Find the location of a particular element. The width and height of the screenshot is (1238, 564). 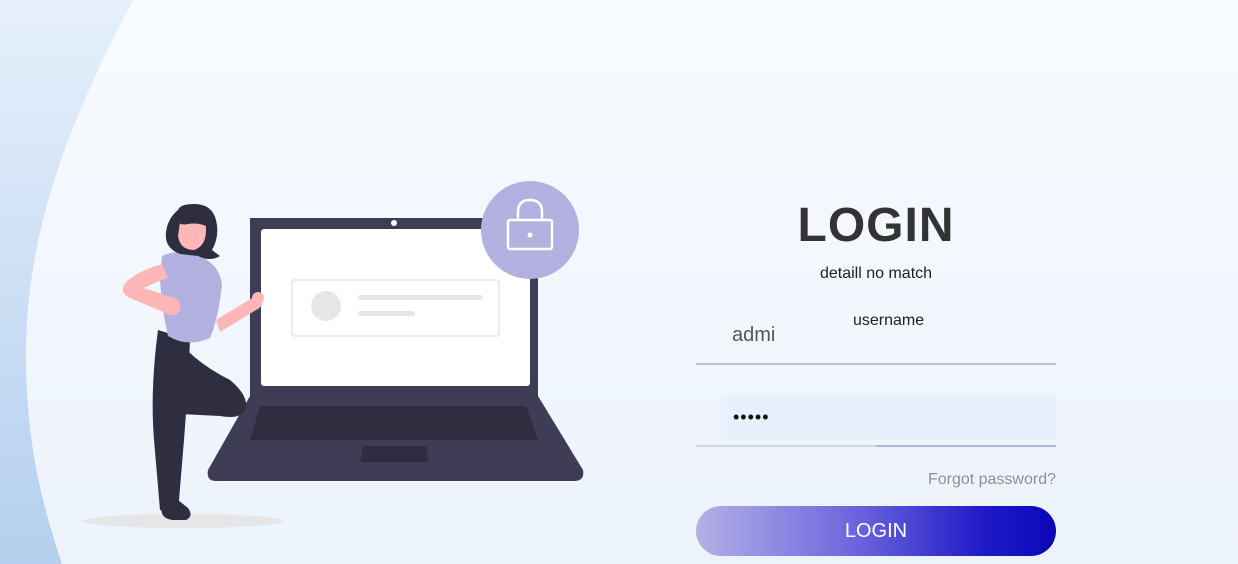

login-button: LOGIN is located at coordinates (876, 531).